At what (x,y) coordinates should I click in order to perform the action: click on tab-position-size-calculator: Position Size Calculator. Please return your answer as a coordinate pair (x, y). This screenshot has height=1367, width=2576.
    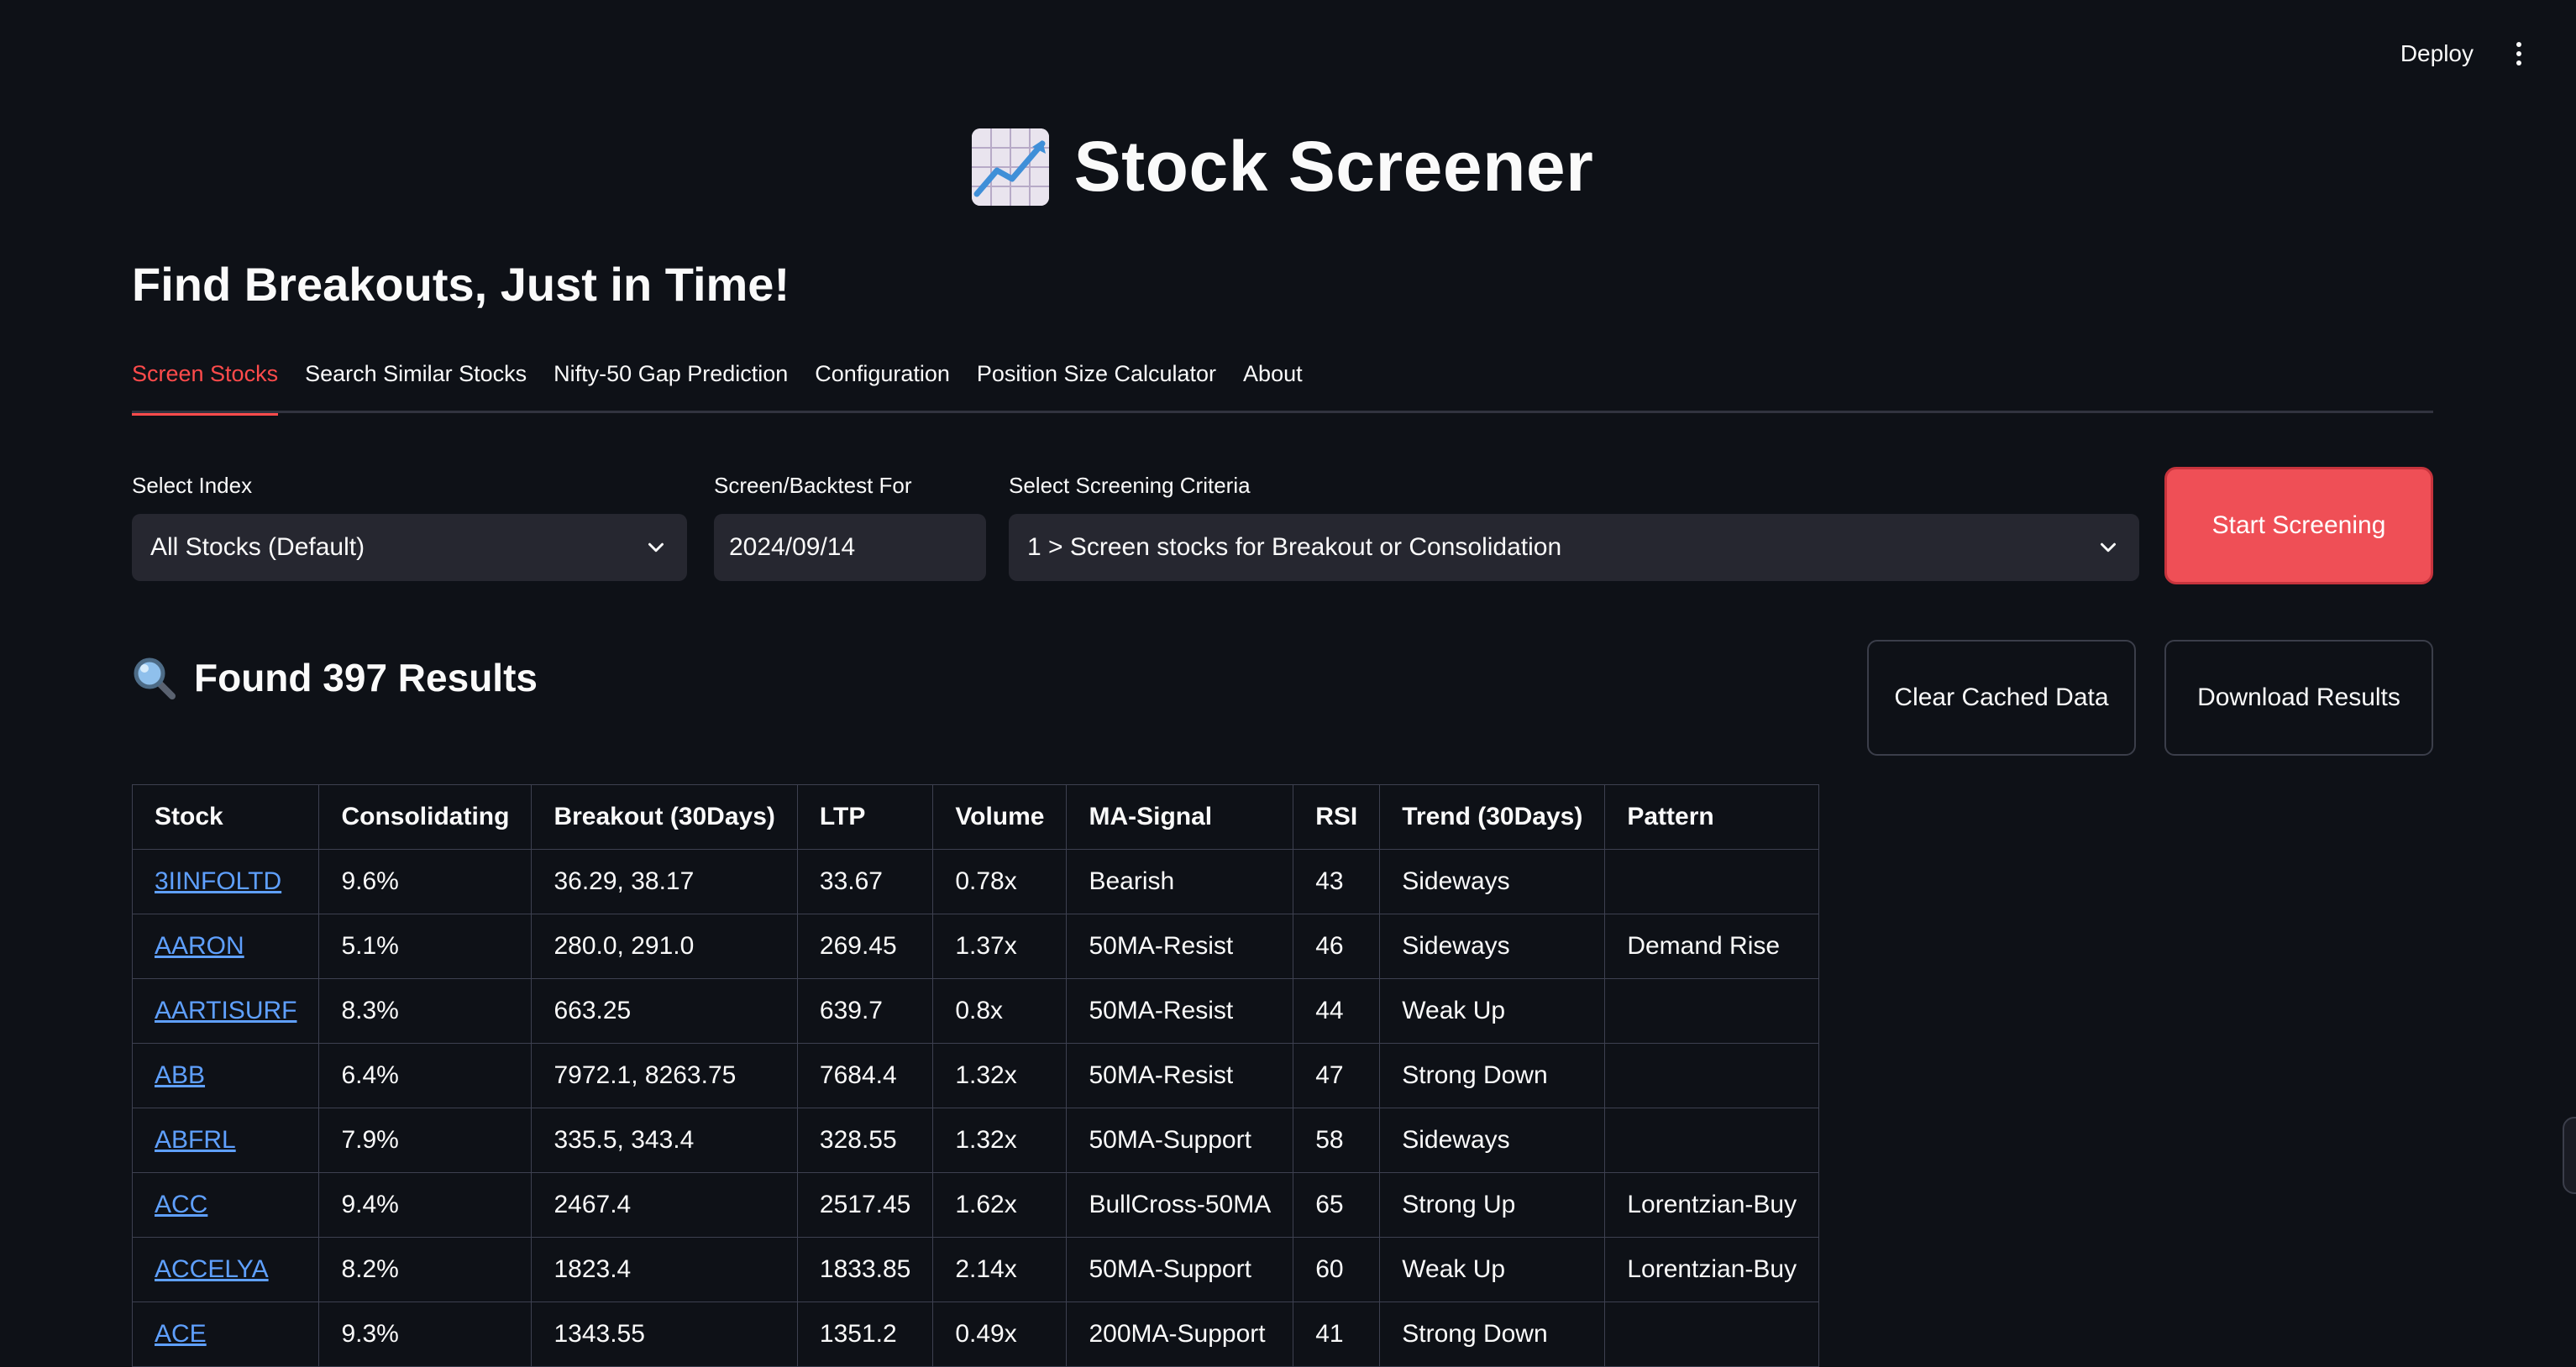
    Looking at the image, I should click on (1096, 384).